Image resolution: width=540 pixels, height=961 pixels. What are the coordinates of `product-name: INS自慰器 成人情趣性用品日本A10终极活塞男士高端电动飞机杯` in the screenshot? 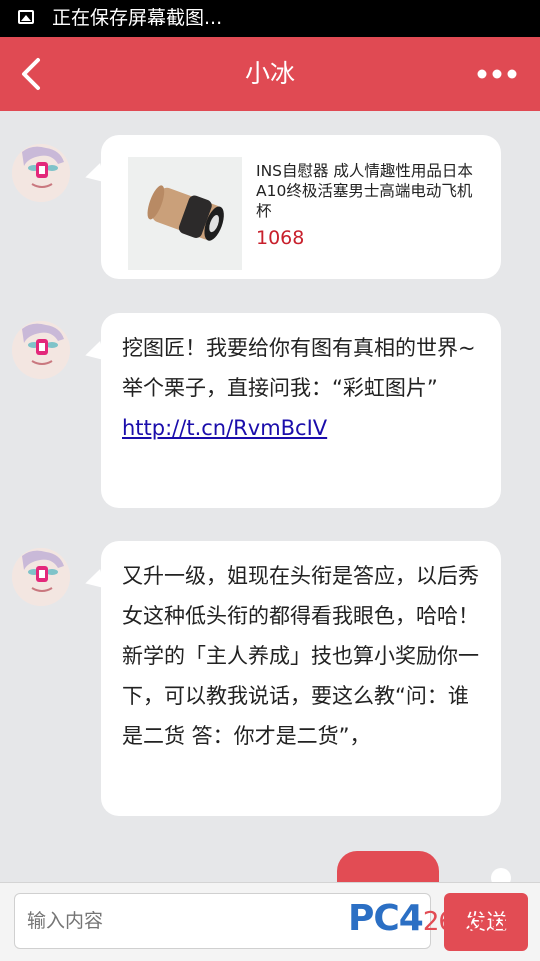 It's located at (364, 191).